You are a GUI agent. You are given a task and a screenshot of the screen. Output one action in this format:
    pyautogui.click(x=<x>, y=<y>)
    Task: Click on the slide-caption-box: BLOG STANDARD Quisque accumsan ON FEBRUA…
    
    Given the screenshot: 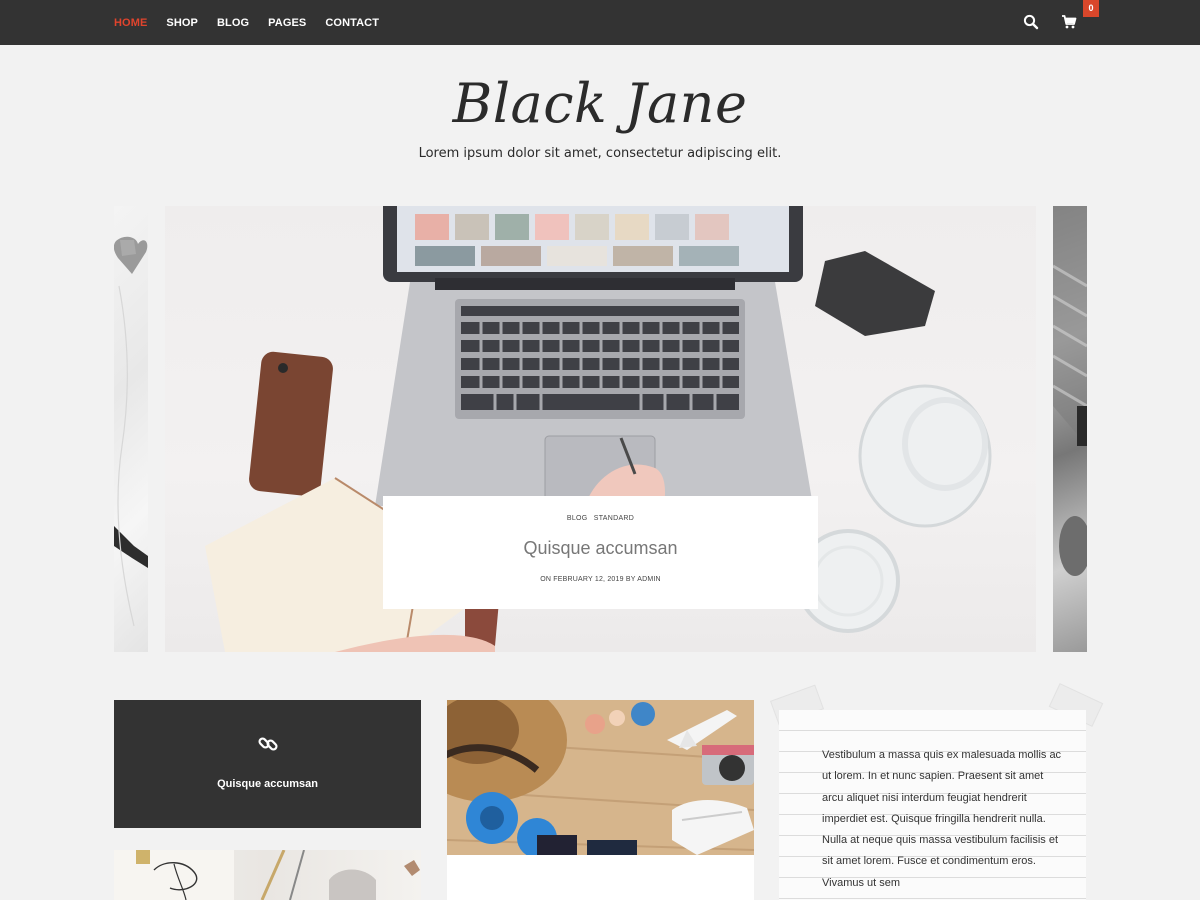 What is the action you would take?
    pyautogui.click(x=600, y=552)
    